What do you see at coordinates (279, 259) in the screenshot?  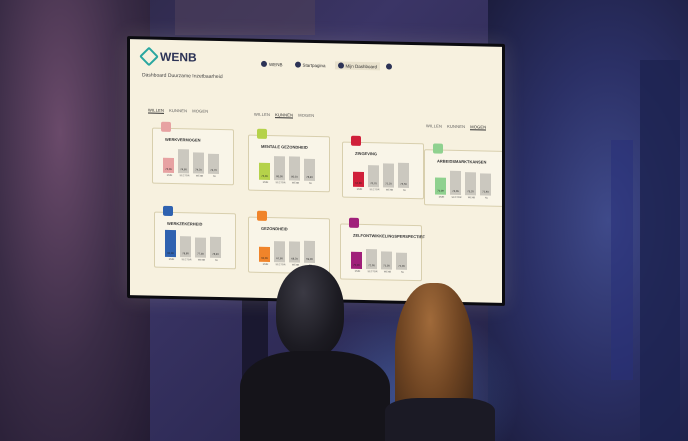 I see `bar-value: 67,90` at bounding box center [279, 259].